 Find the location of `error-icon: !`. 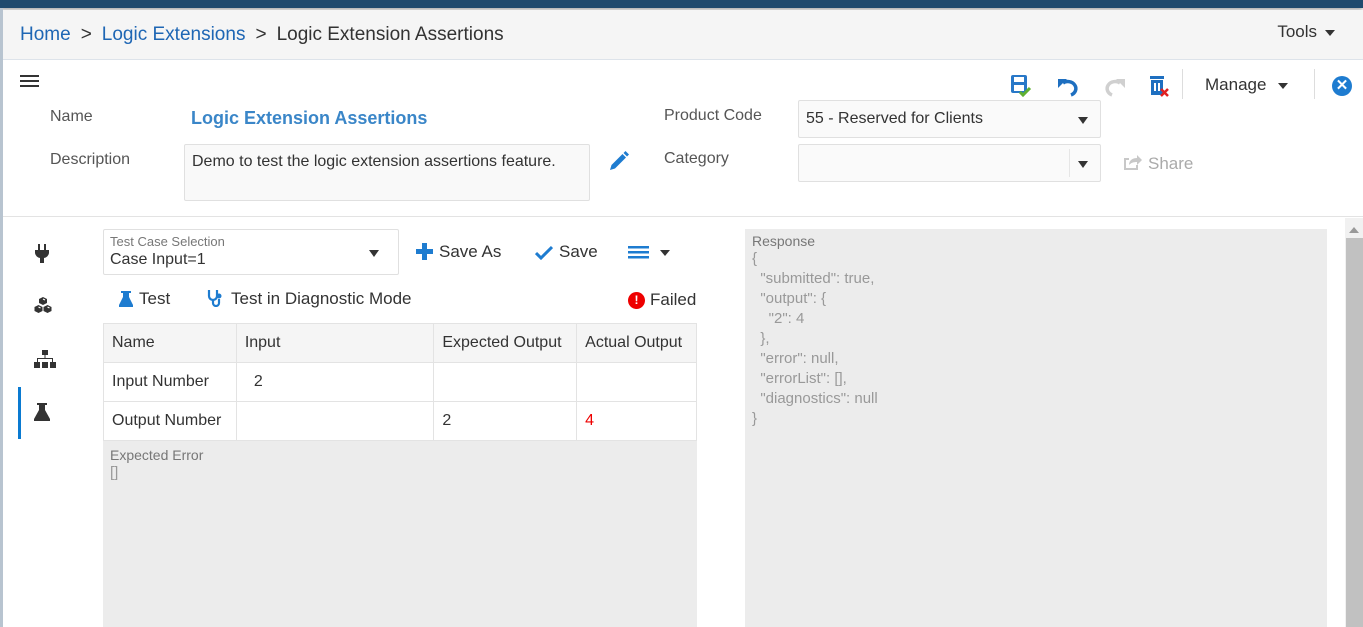

error-icon: ! is located at coordinates (636, 300).